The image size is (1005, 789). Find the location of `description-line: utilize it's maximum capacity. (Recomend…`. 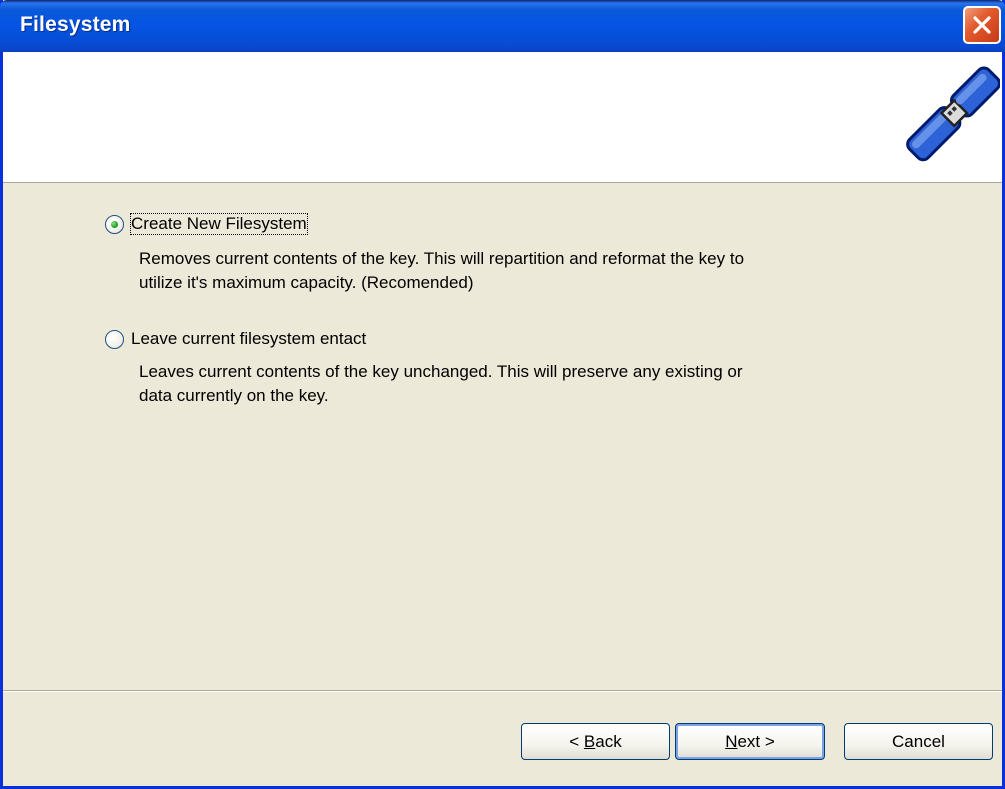

description-line: utilize it's maximum capacity. (Recomend… is located at coordinates (306, 282).